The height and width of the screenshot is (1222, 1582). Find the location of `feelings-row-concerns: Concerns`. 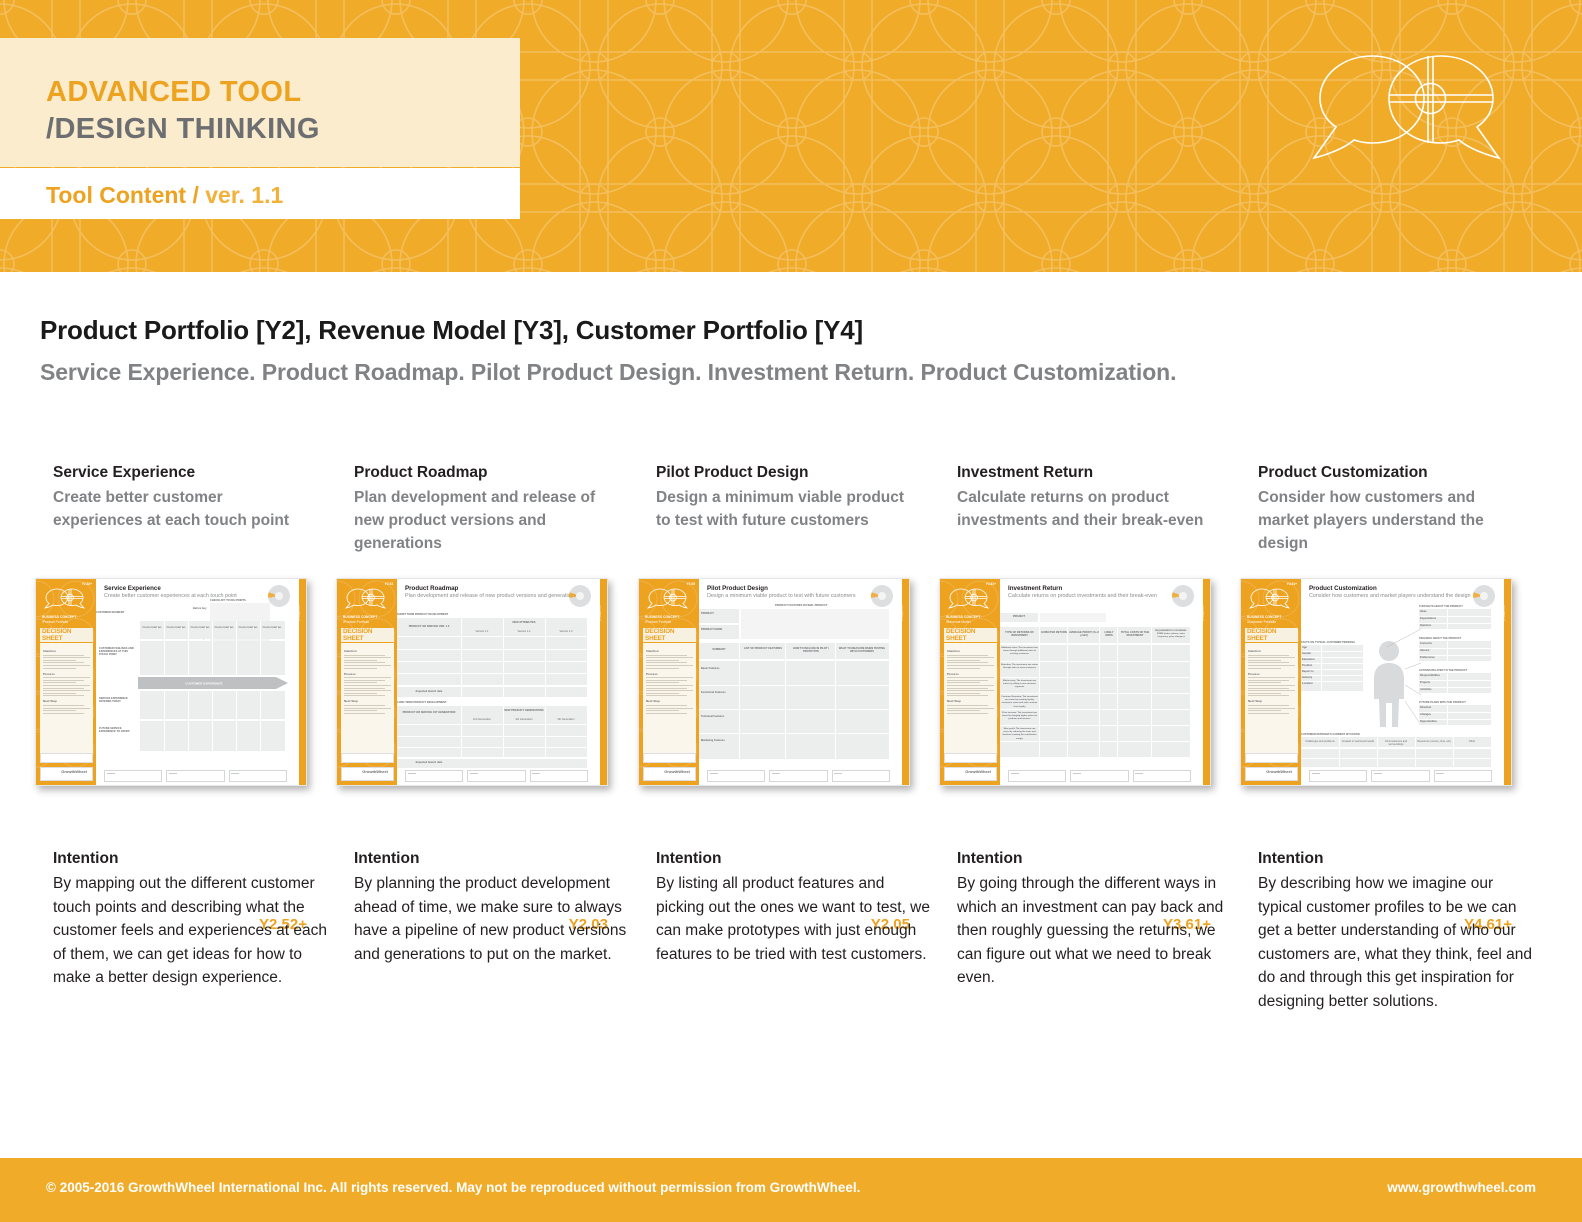

feelings-row-concerns: Concerns is located at coordinates (1426, 643).